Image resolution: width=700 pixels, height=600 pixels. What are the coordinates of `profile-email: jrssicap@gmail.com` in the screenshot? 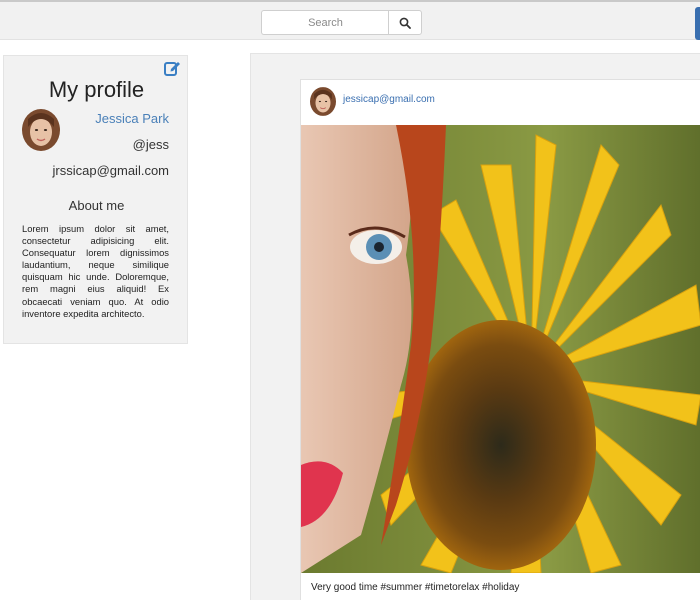 It's located at (111, 170).